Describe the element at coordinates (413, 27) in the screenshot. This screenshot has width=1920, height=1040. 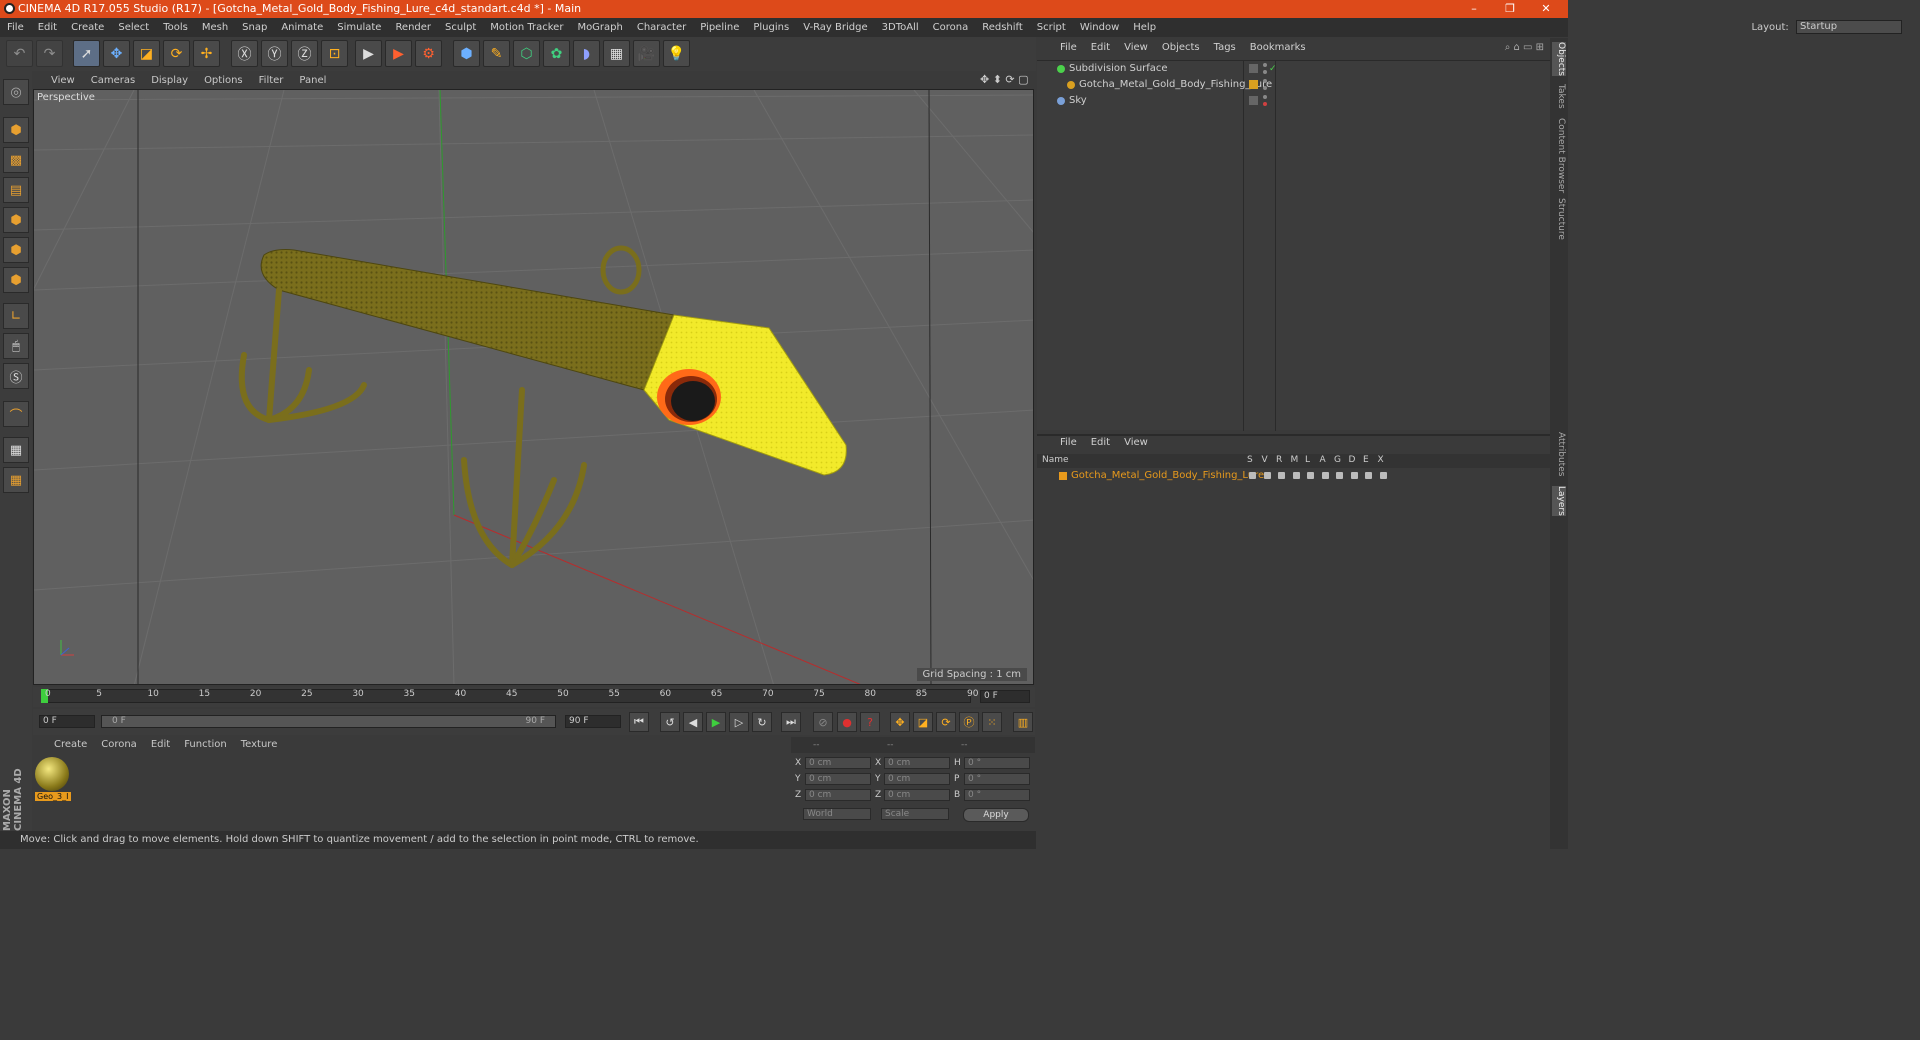
I see `menu-render: Render` at that location.